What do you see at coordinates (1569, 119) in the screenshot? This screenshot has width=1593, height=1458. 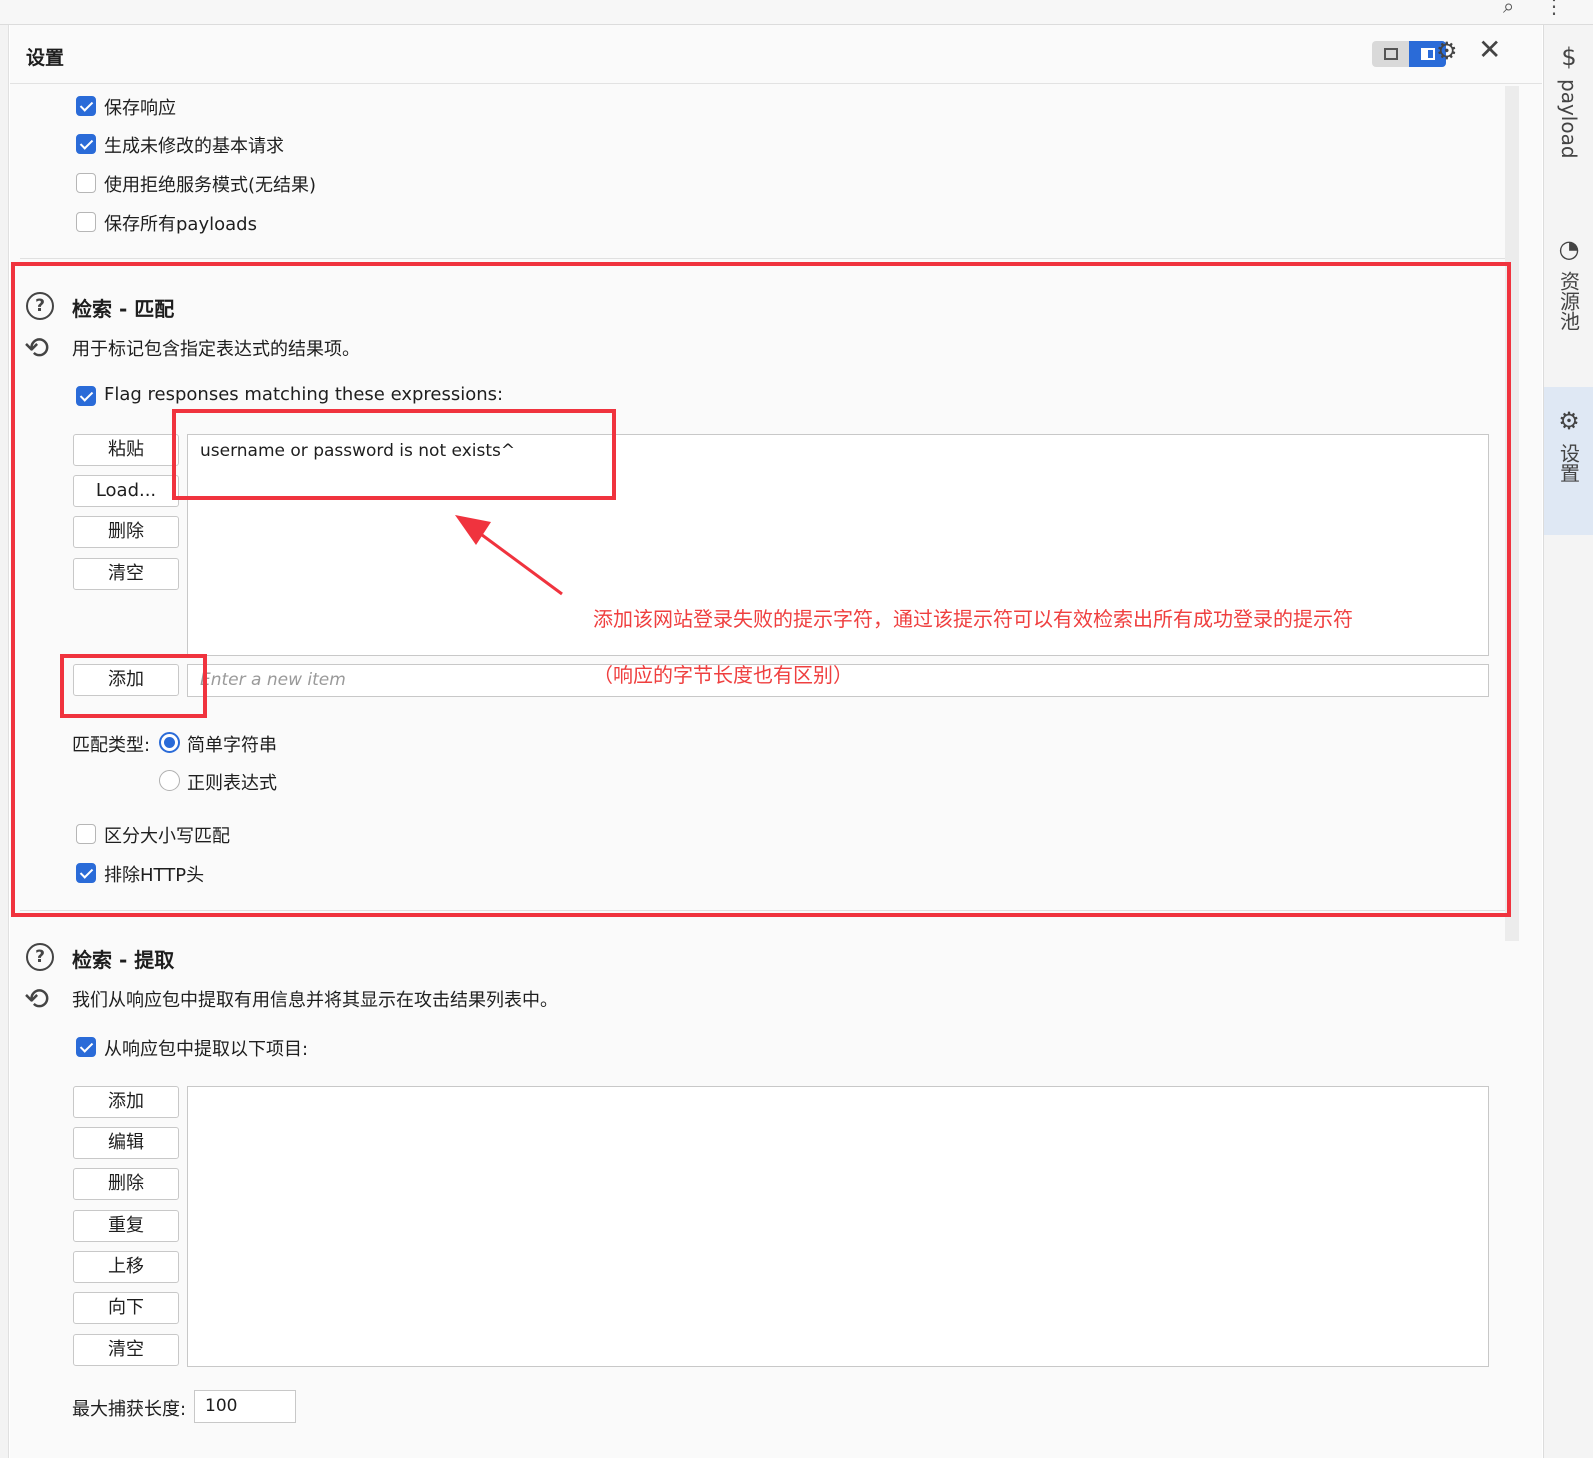 I see `tab-payload-label: payload` at bounding box center [1569, 119].